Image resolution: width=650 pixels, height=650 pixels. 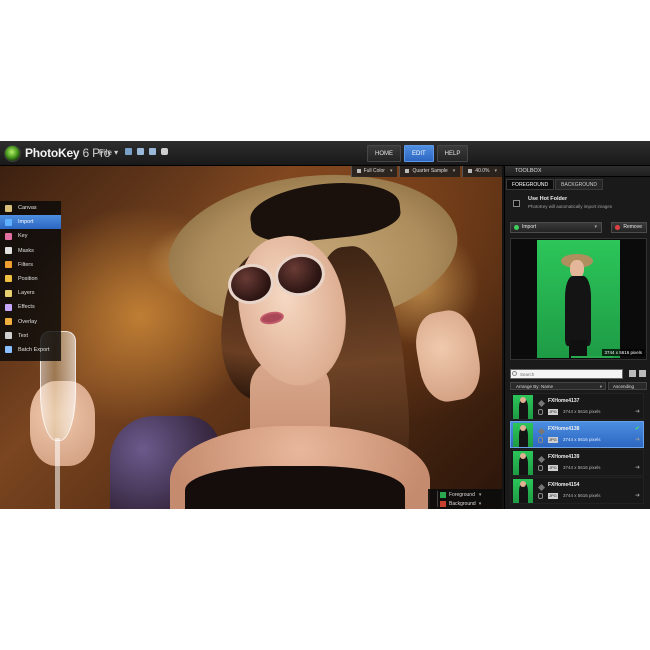 I want to click on zoom-dropdown: 40.0% ▾, so click(x=482, y=171).